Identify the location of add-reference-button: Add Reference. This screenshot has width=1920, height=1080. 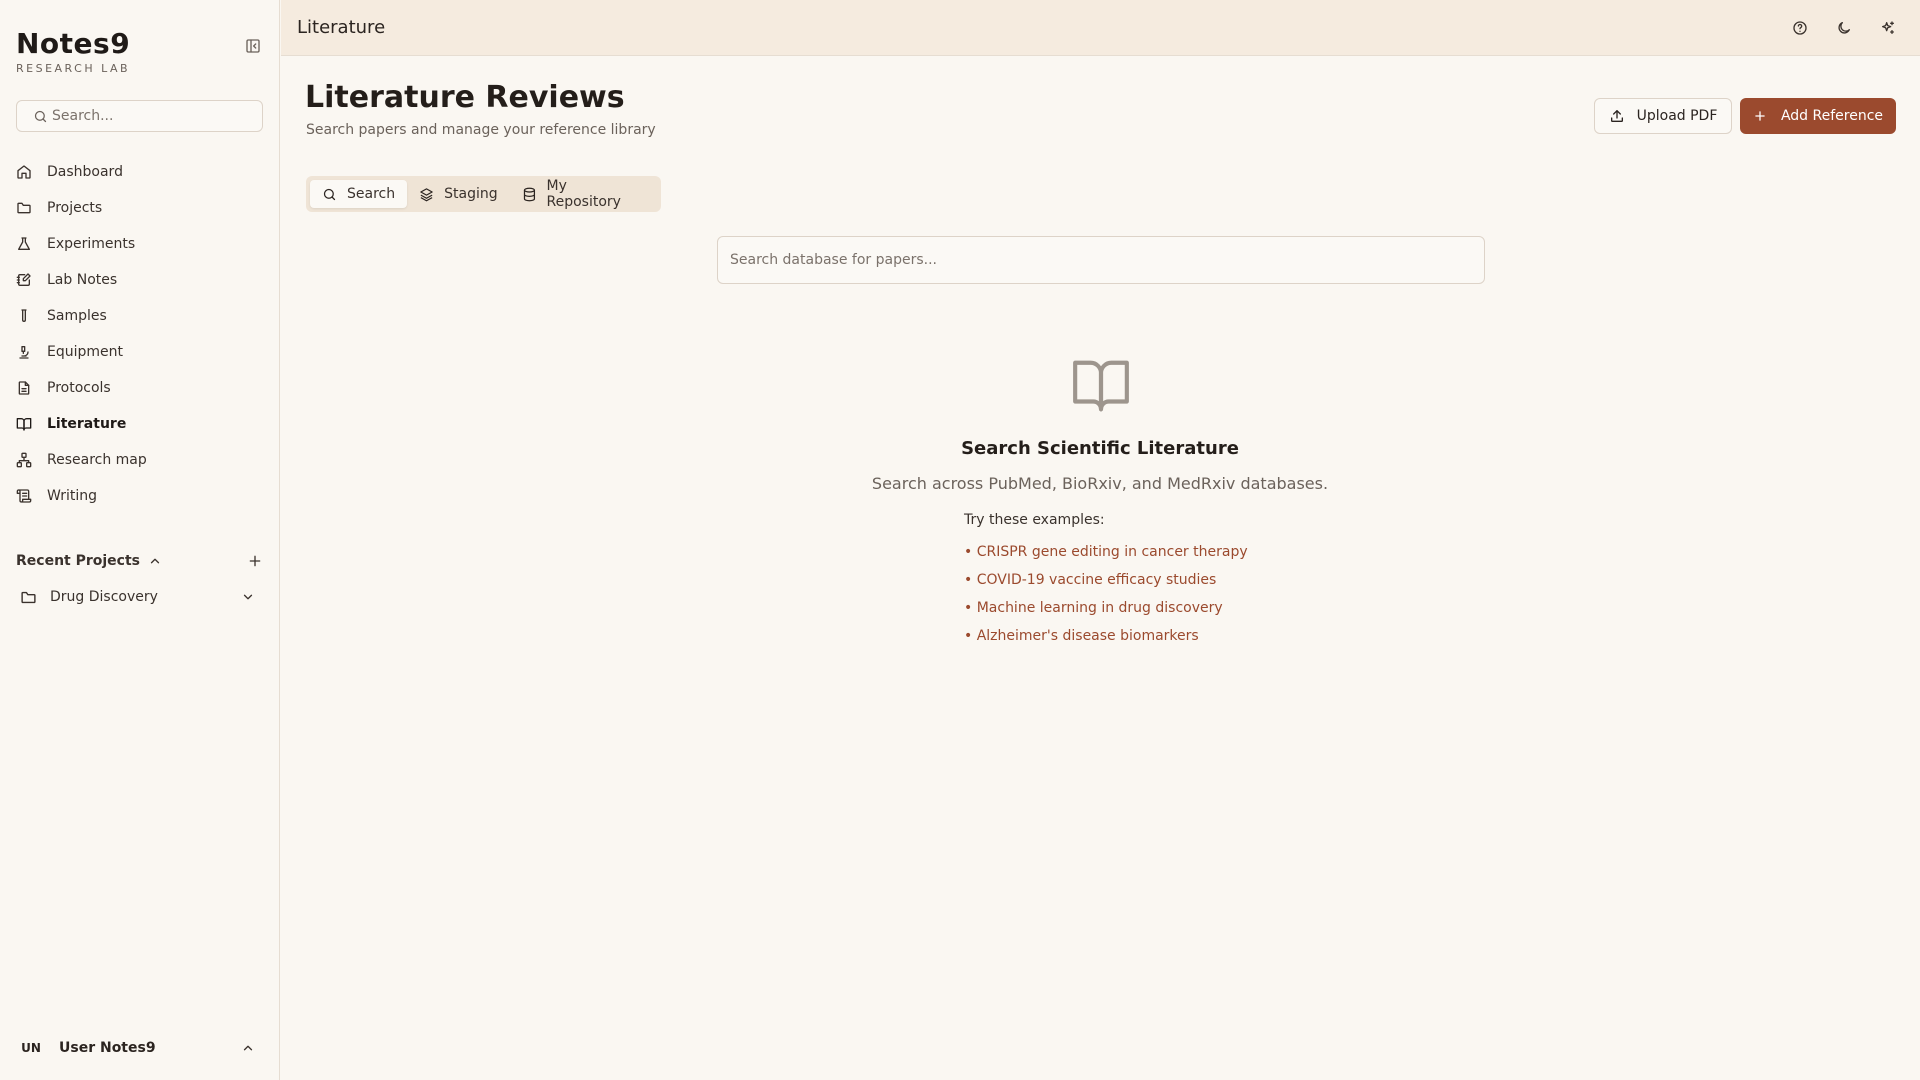
(1818, 116).